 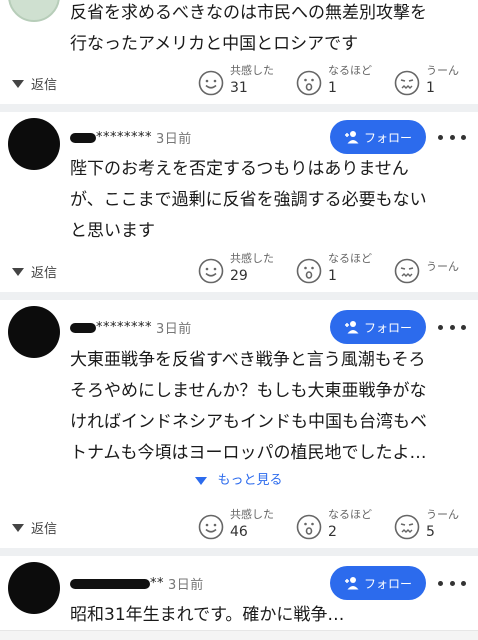 I want to click on reaction-count: 29, so click(x=239, y=276).